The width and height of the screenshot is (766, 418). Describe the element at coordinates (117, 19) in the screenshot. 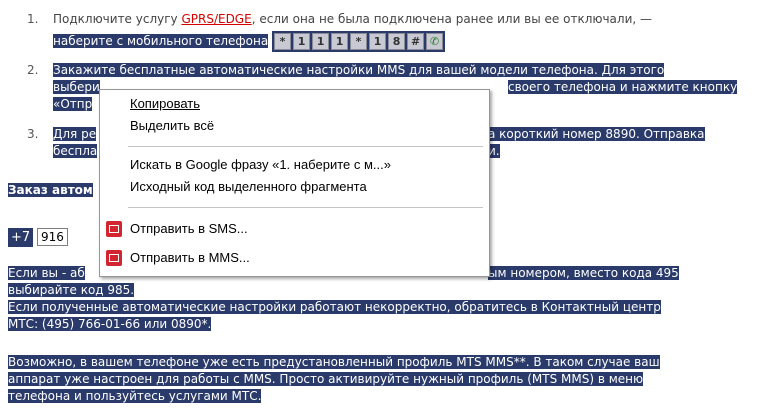

I see `list-item-1-text: Подключите услугу` at that location.